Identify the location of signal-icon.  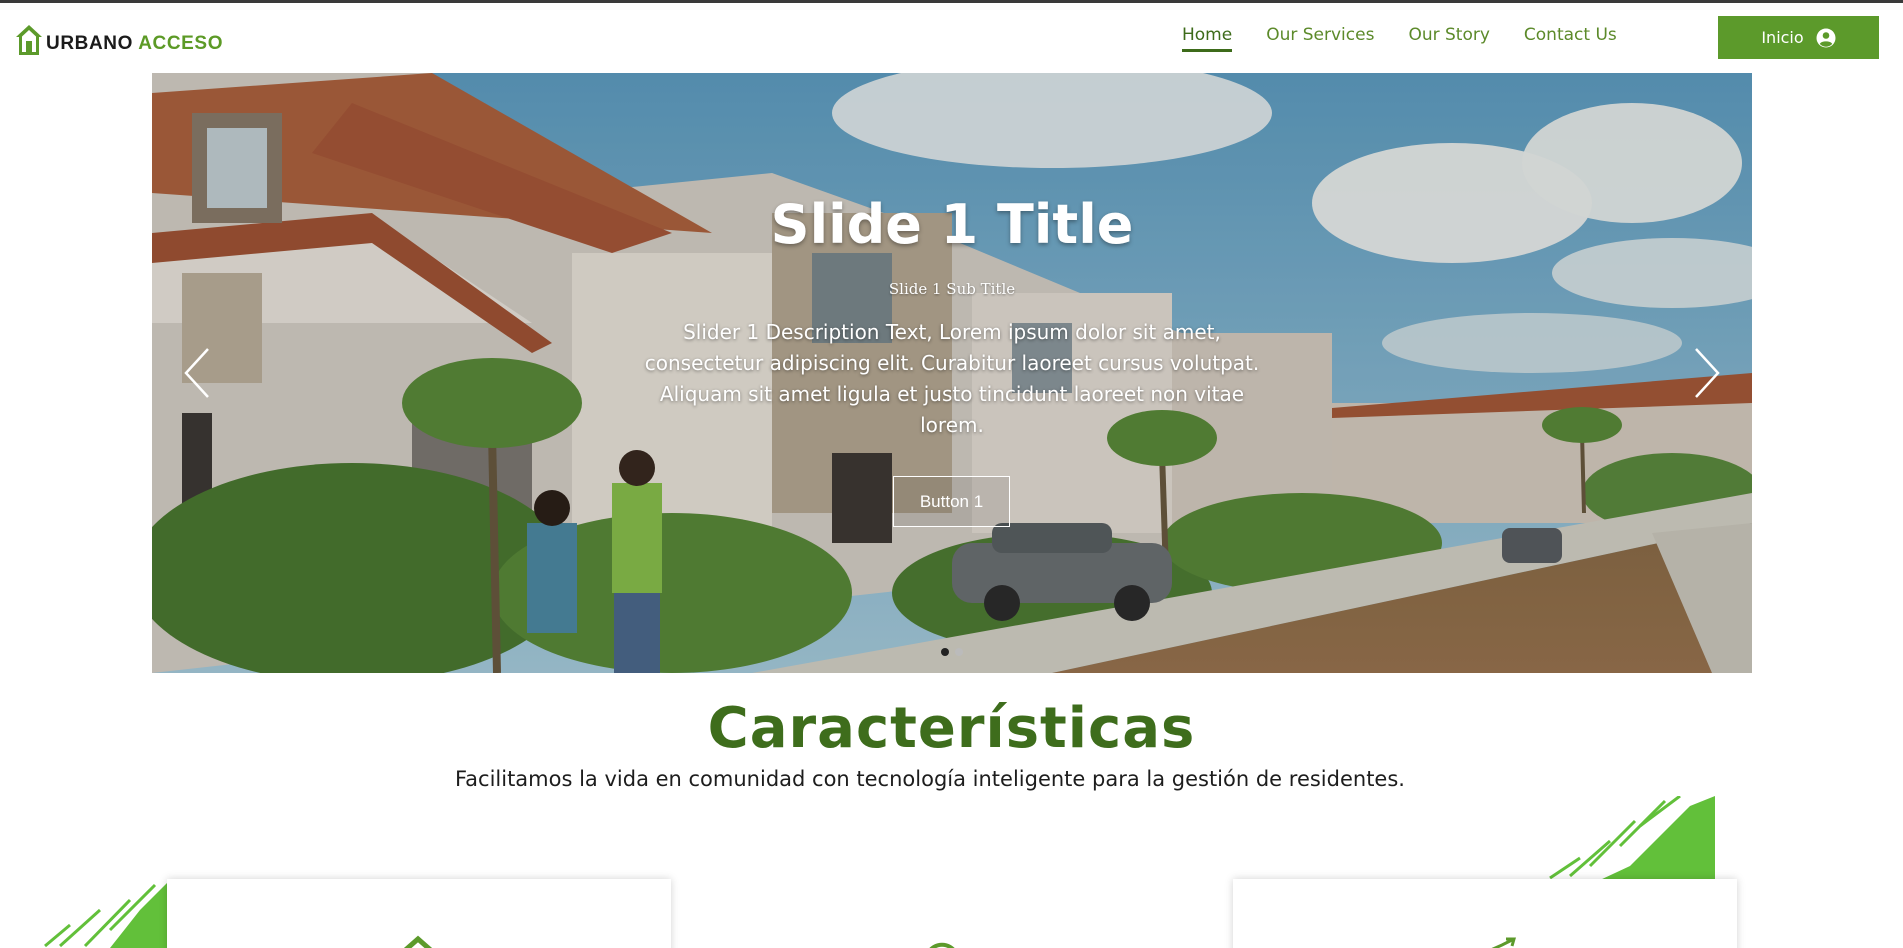
(942, 945).